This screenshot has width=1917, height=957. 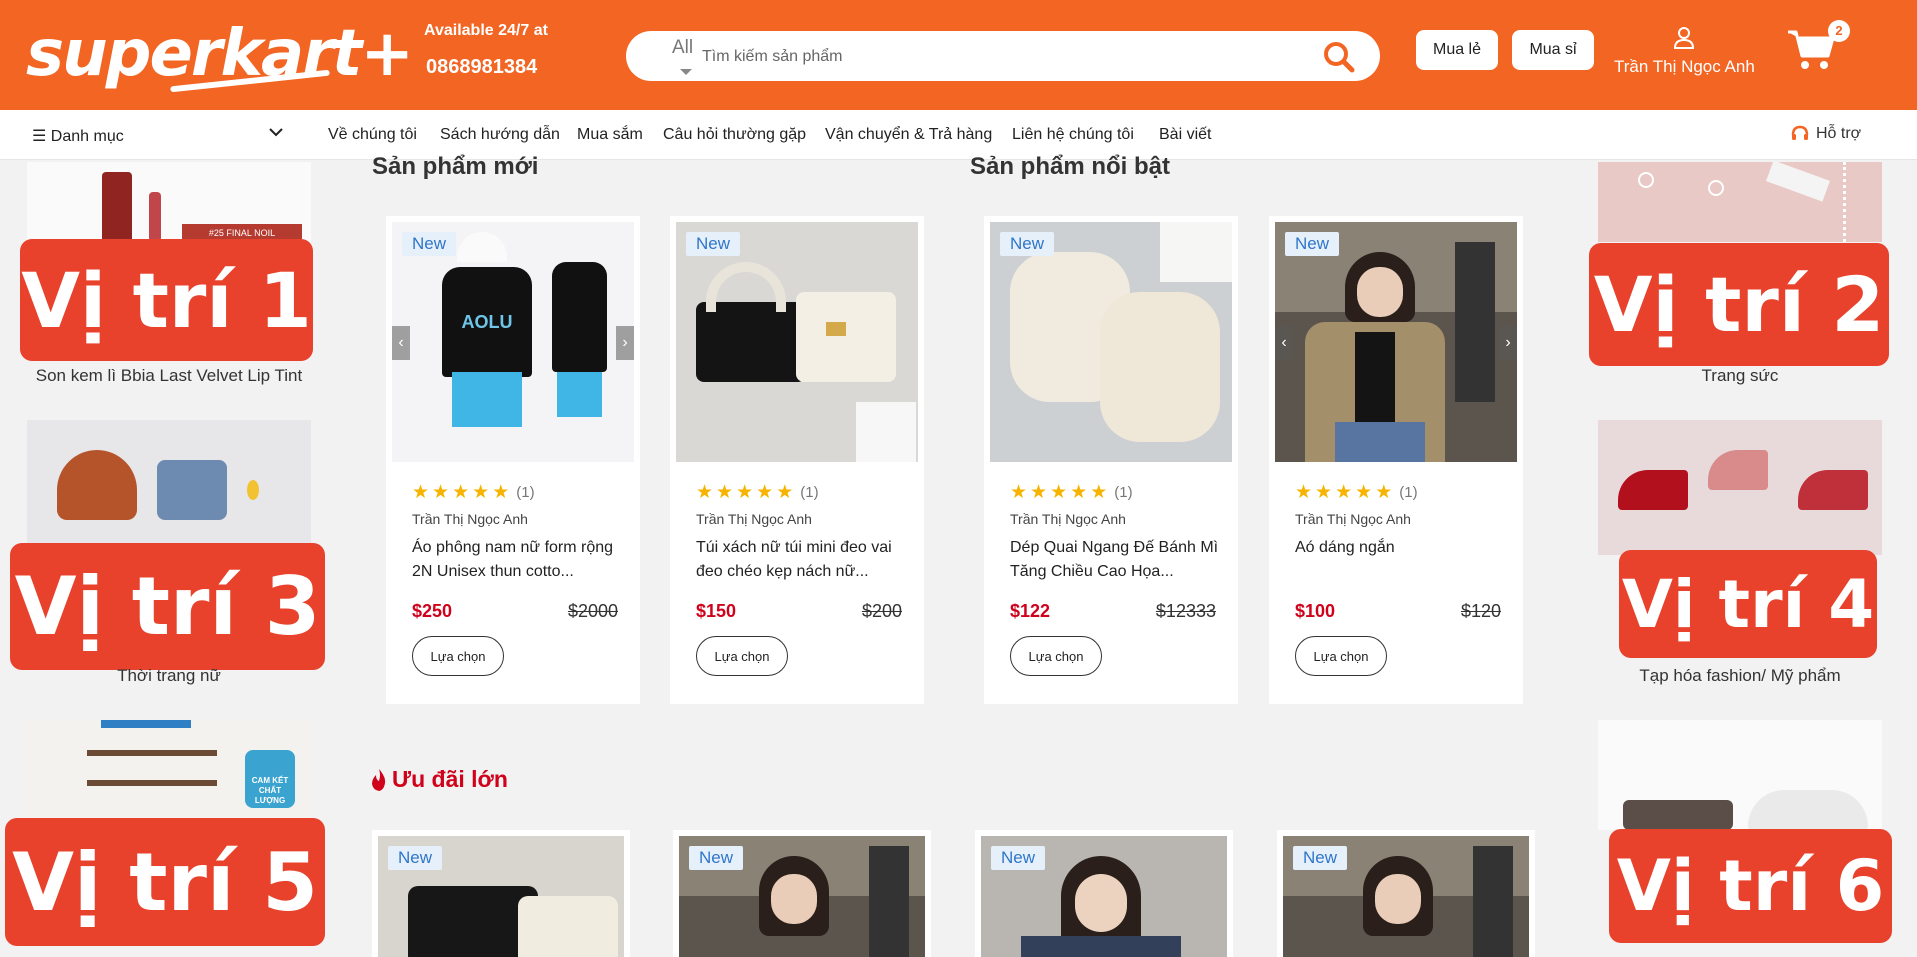 I want to click on banner-image-jewelry, so click(x=1740, y=202).